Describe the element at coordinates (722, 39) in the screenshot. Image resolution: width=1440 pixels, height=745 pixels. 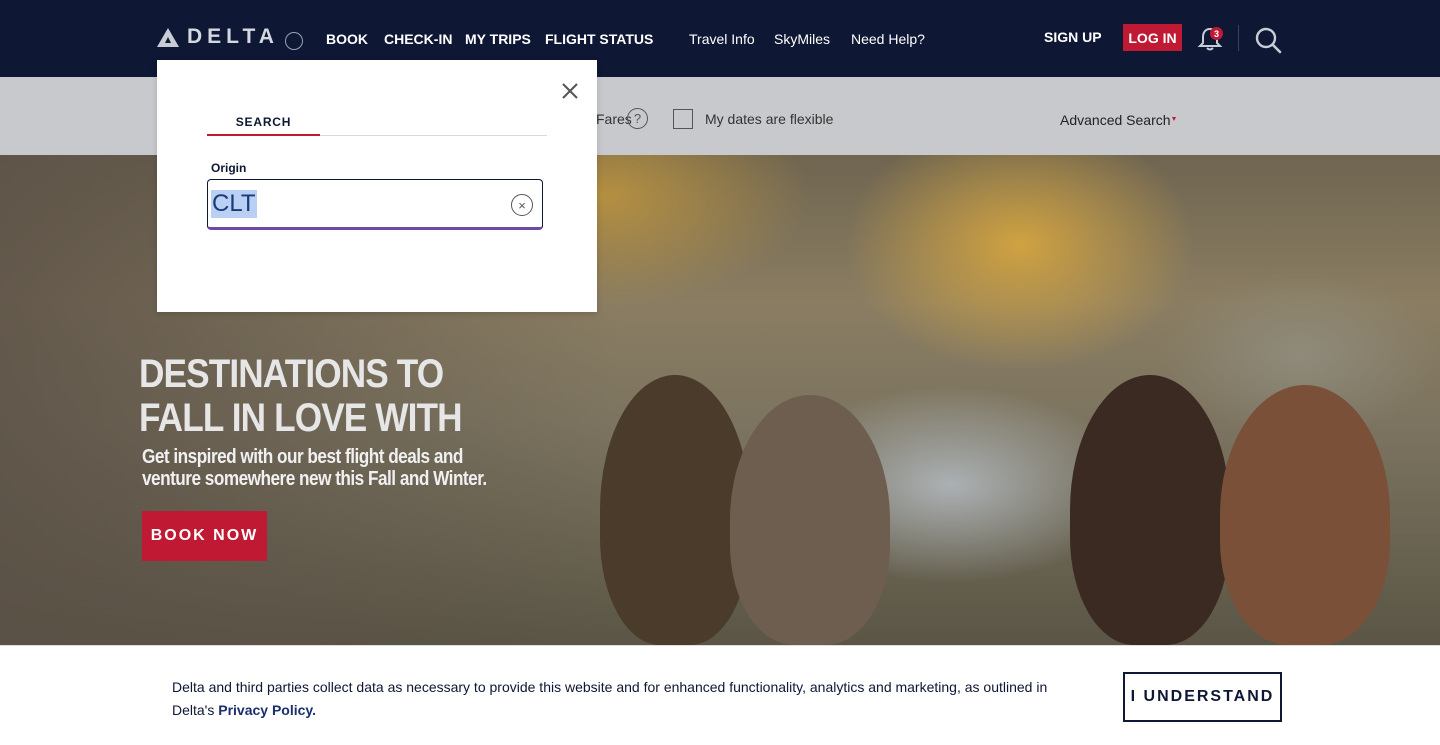
I see `nav-travel-info: Travel Info` at that location.